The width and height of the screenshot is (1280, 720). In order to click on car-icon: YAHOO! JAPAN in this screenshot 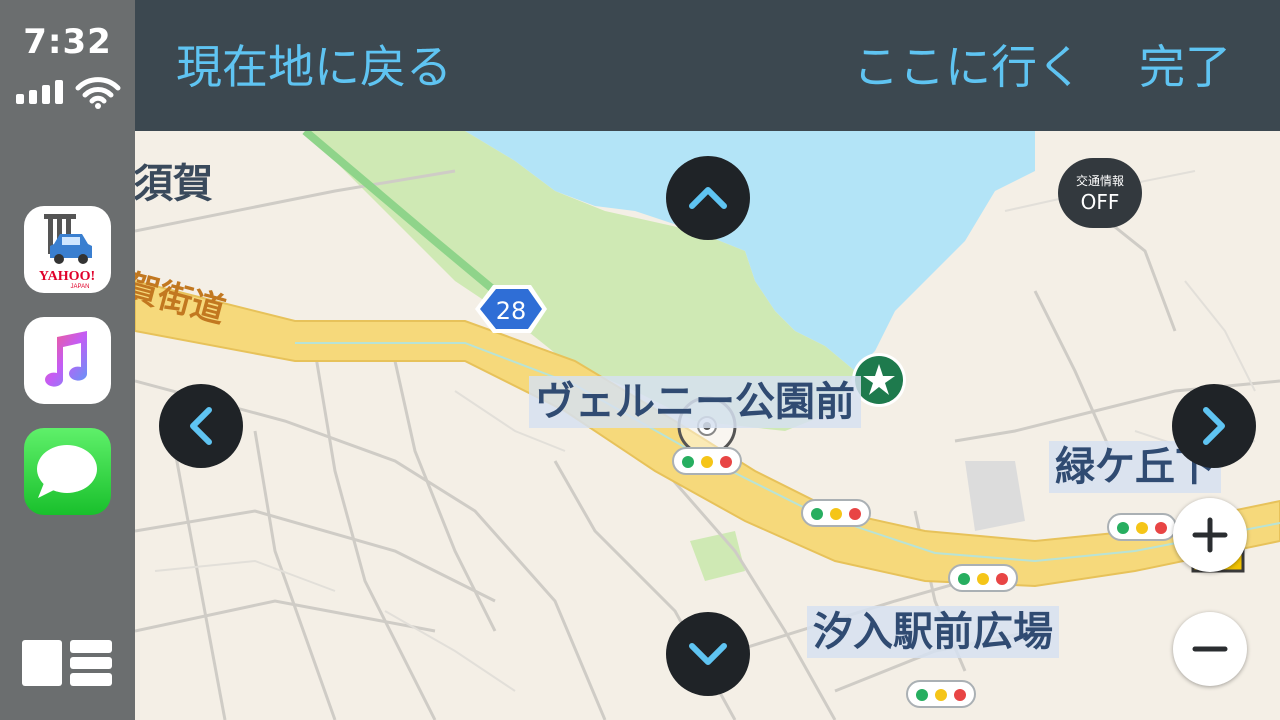, I will do `click(67, 252)`.